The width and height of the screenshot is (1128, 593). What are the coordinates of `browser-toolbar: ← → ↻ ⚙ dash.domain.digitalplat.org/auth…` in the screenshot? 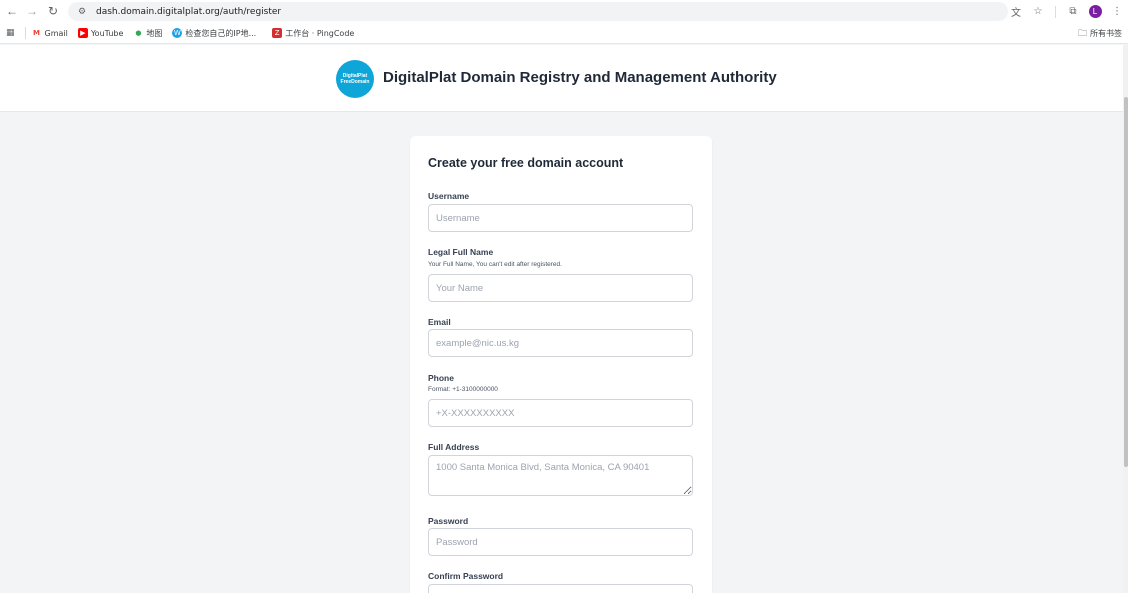 It's located at (564, 11).